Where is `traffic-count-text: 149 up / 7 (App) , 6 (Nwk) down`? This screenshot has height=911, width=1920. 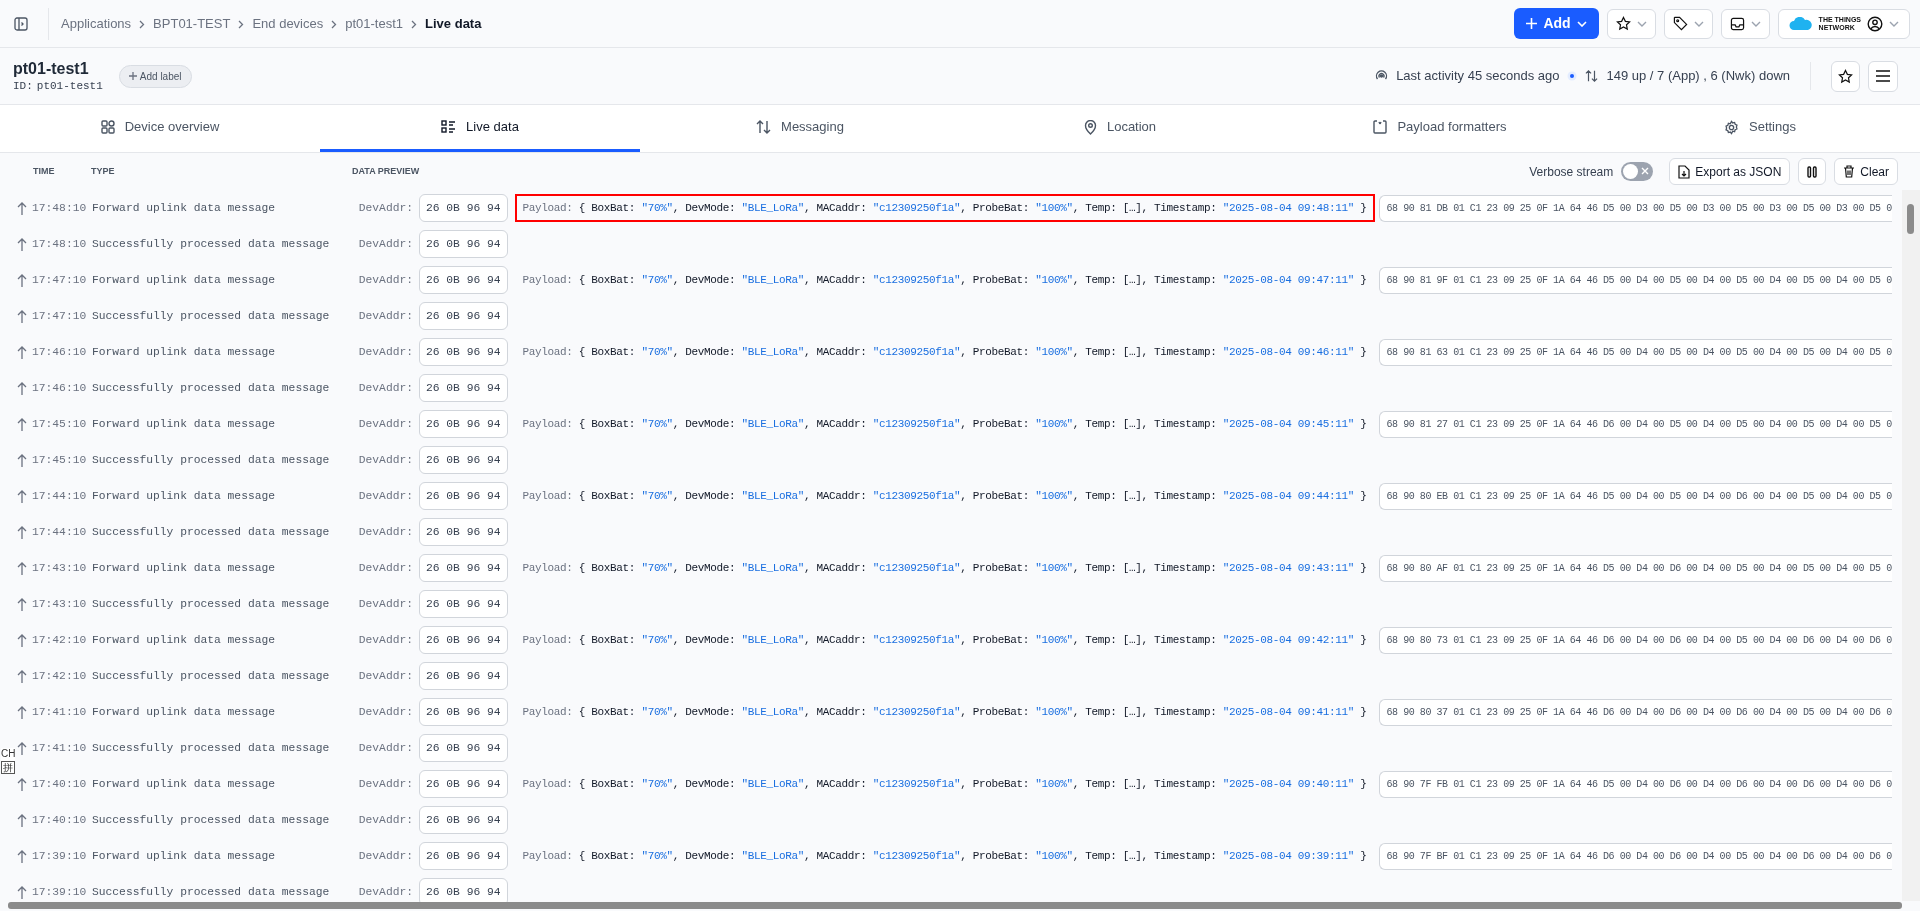 traffic-count-text: 149 up / 7 (App) , 6 (Nwk) down is located at coordinates (1698, 76).